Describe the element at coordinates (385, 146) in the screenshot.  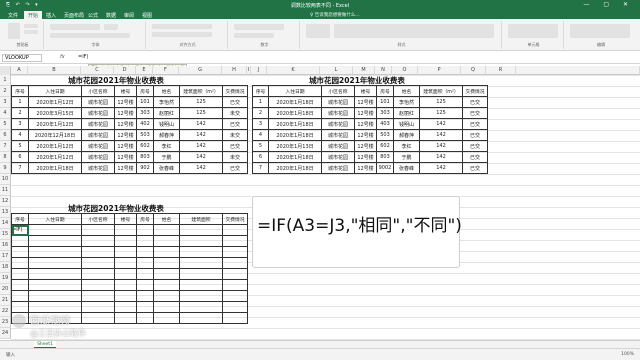
I see `table-cell: 602` at that location.